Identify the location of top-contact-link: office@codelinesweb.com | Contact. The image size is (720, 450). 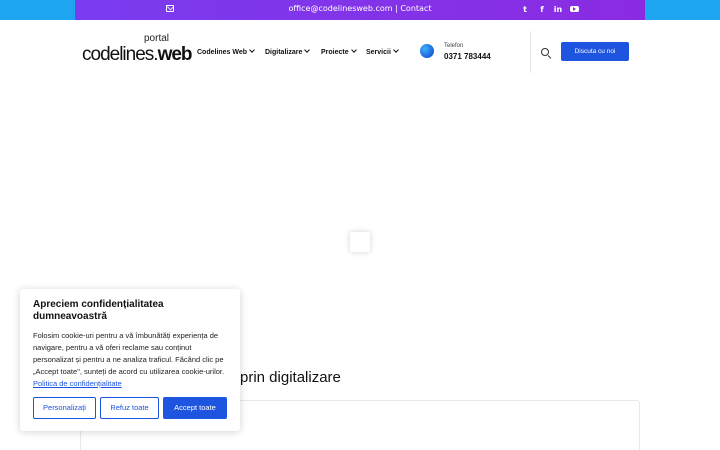
(360, 8).